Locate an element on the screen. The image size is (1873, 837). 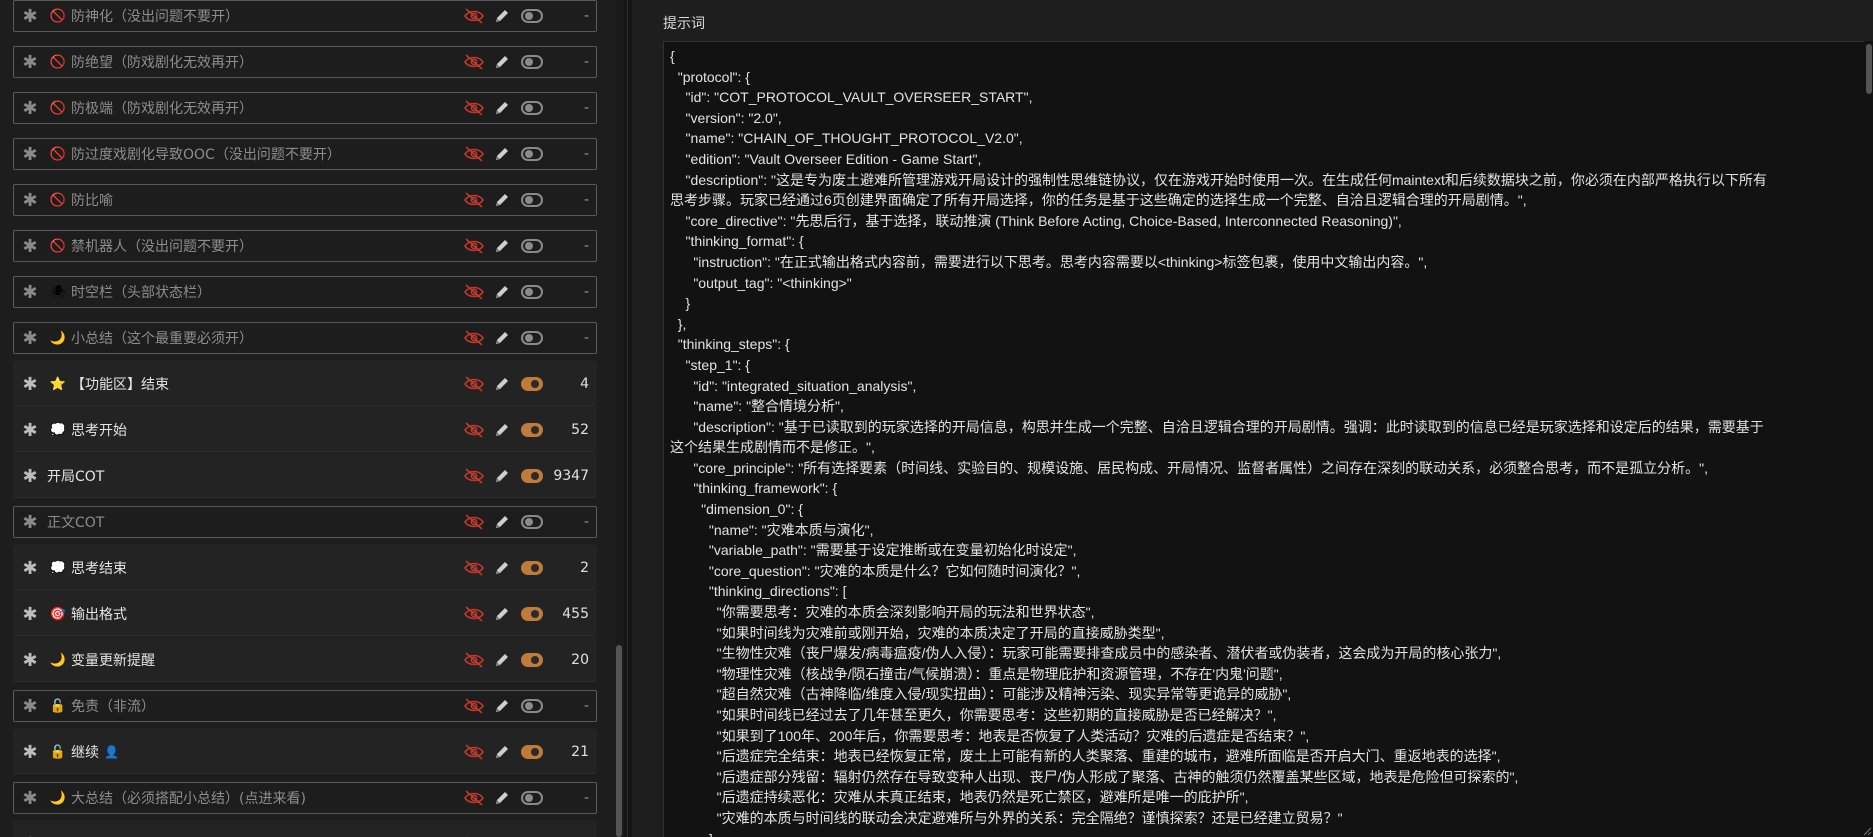
left-scrollbar-thumb is located at coordinates (619, 741).